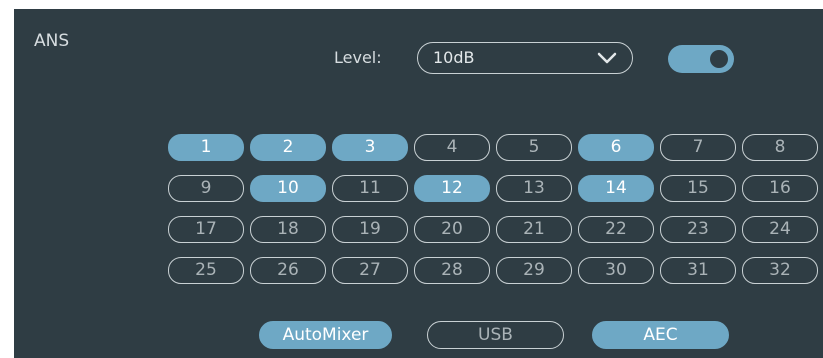  Describe the element at coordinates (452, 229) in the screenshot. I see `channel-20-button: 20` at that location.